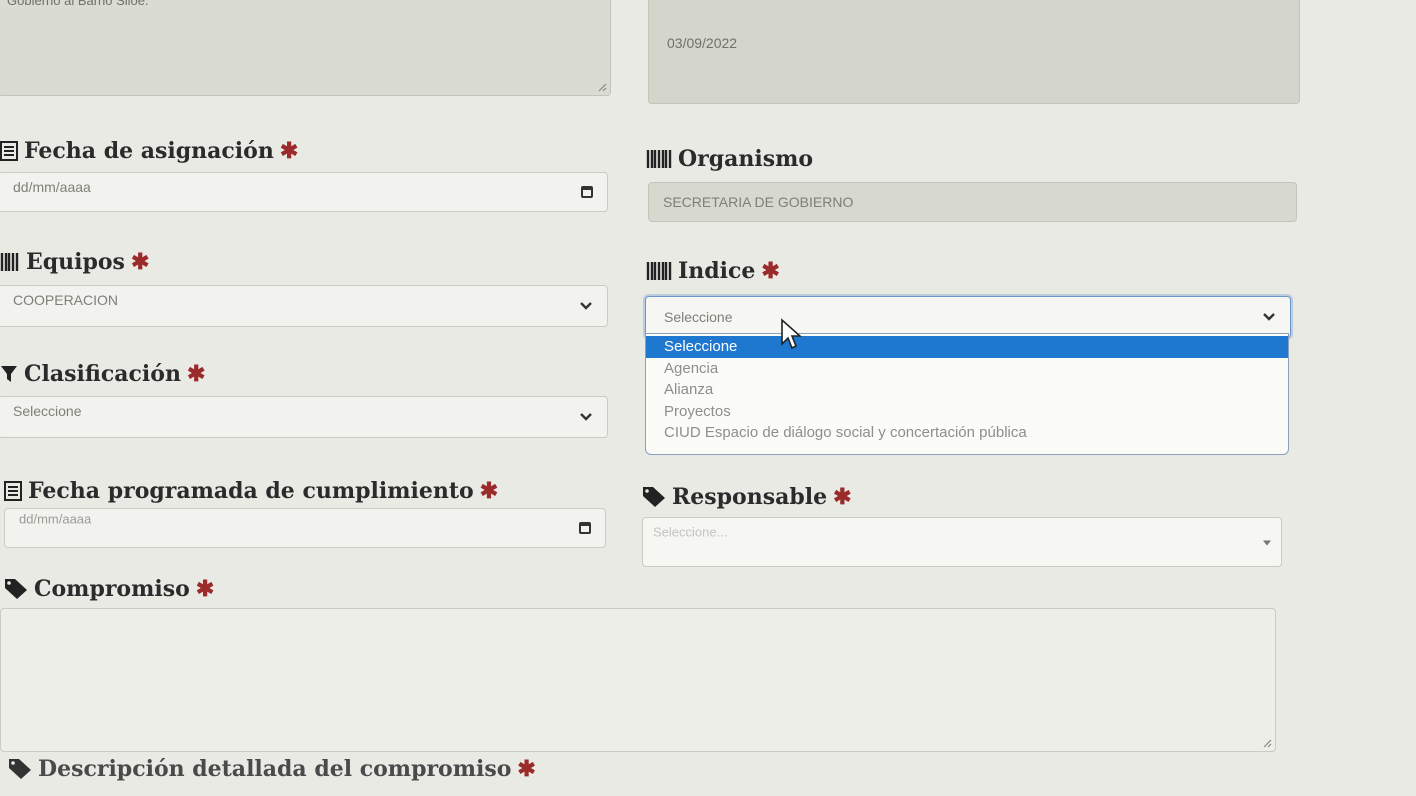 This screenshot has width=1416, height=796. What do you see at coordinates (758, 202) in the screenshot?
I see `organismo-value: SECRETARIA DE GOBIERNO` at bounding box center [758, 202].